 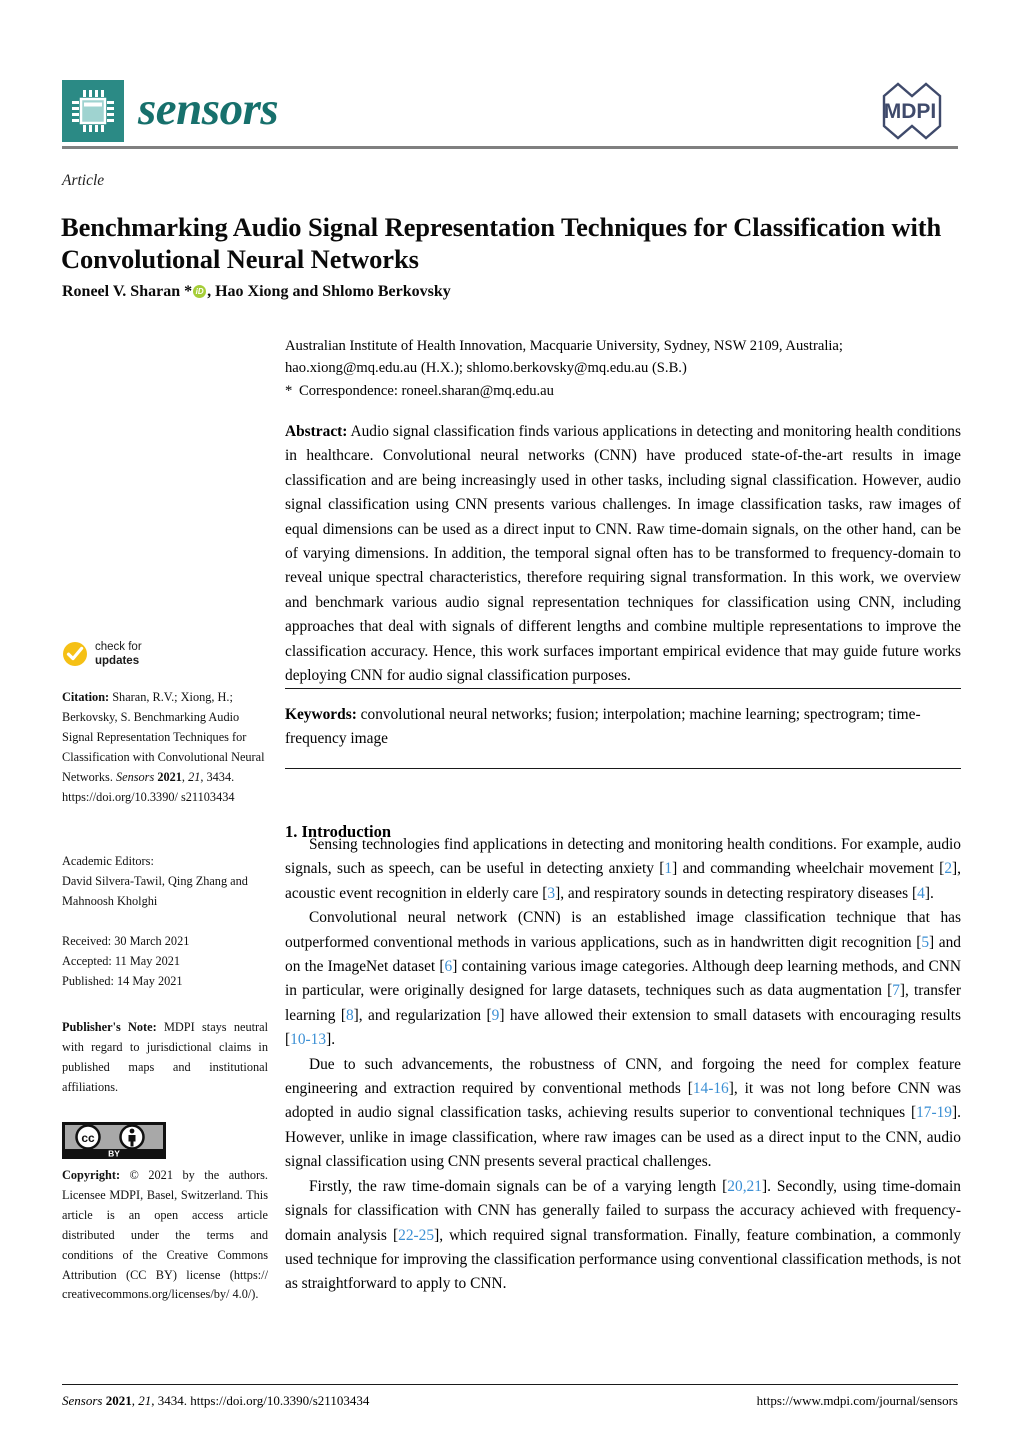 What do you see at coordinates (82, 1400) in the screenshot?
I see `footer-journal: Sensors` at bounding box center [82, 1400].